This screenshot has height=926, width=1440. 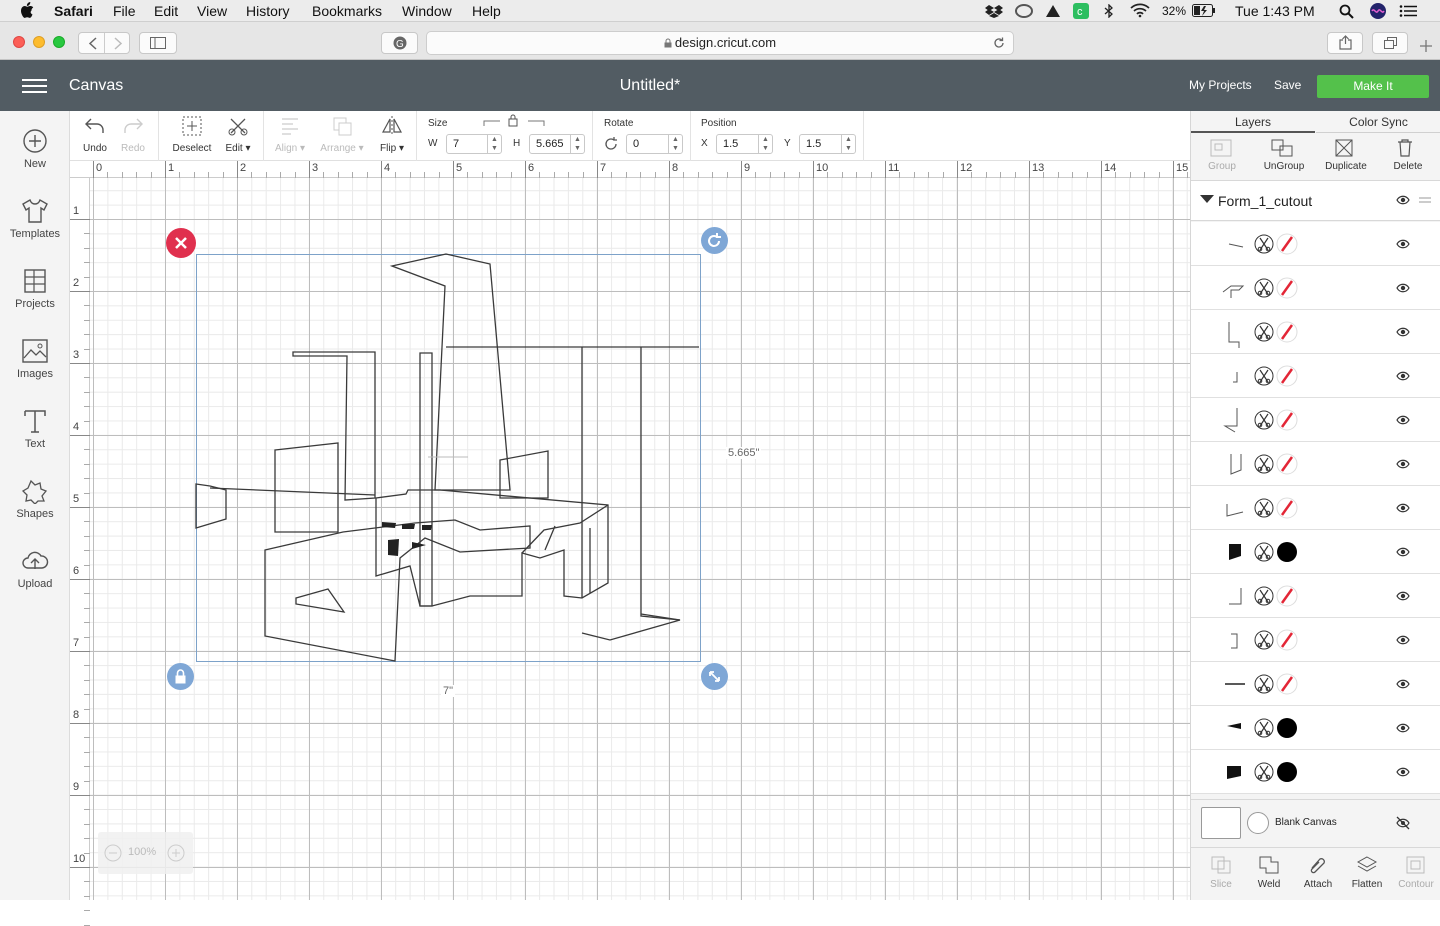 I want to click on tabs-overview-button, so click(x=1390, y=43).